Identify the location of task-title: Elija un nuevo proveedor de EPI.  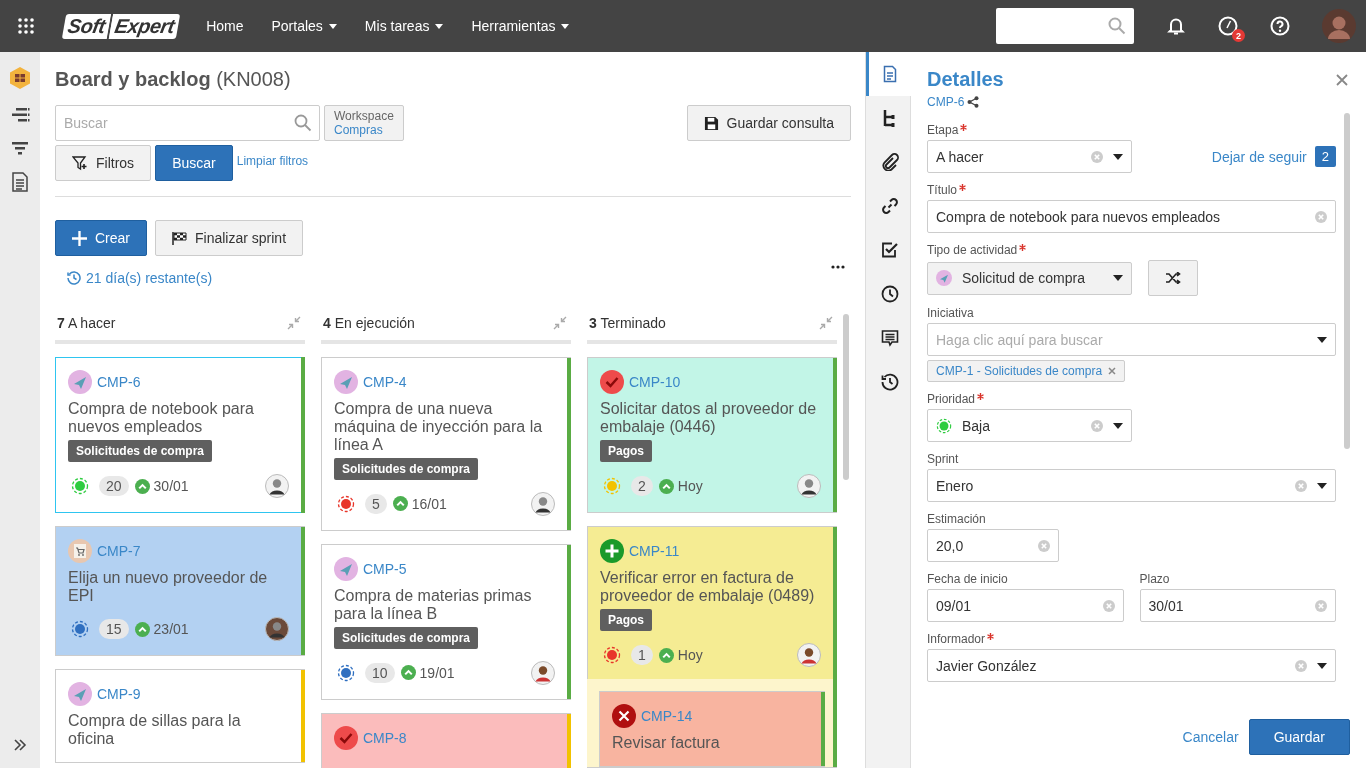
(168, 587).